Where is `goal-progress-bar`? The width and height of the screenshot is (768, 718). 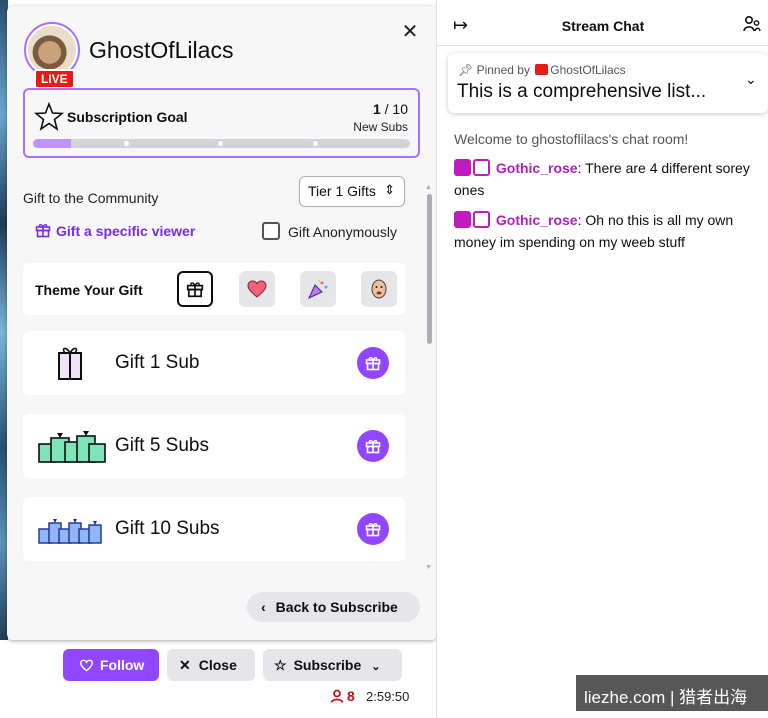
goal-progress-bar is located at coordinates (221, 143).